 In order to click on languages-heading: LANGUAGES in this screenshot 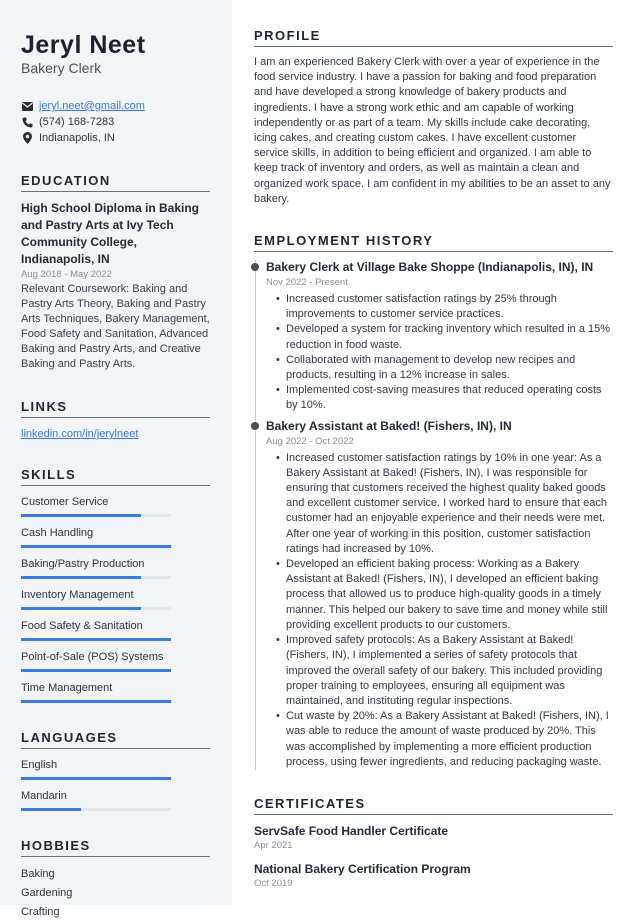, I will do `click(115, 739)`.